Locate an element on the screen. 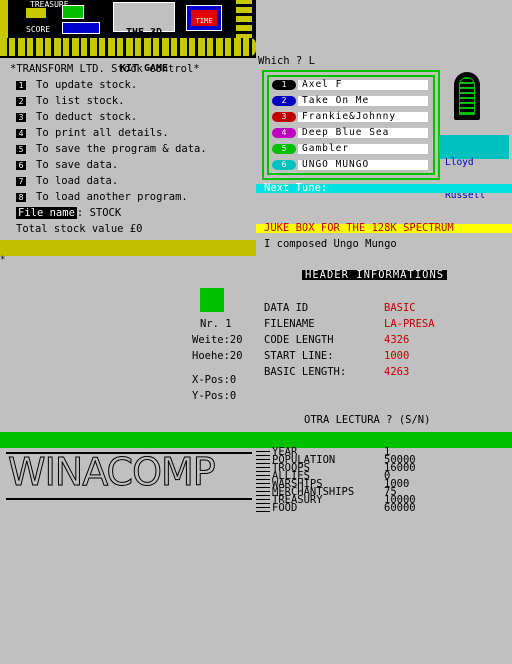 The width and height of the screenshot is (512, 664). chain-border-right is located at coordinates (244, 20).